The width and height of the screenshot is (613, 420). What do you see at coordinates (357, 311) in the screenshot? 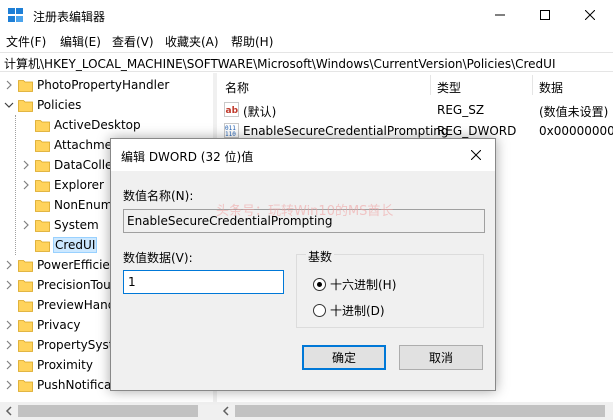
I see `dec-label: 十进制(D)` at bounding box center [357, 311].